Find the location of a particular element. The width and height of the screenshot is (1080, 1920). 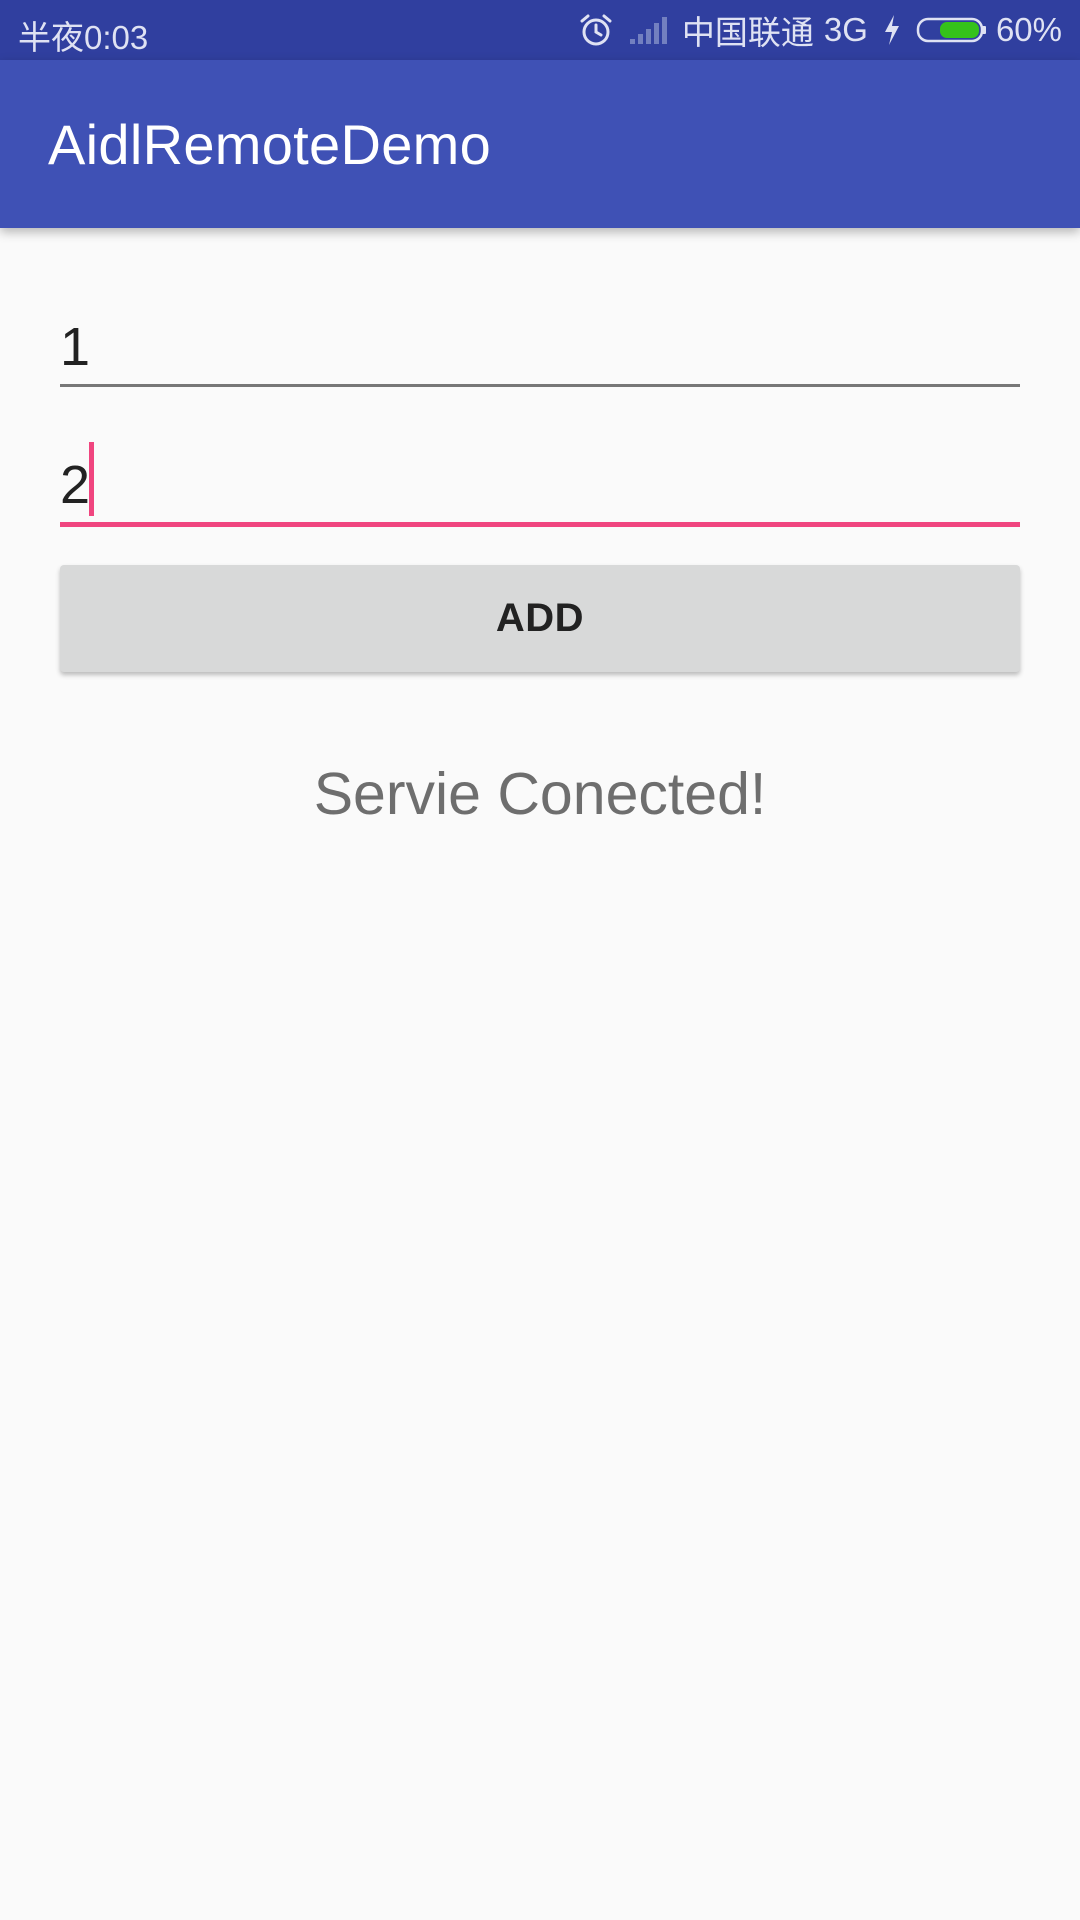

status-icons: 中国联通 3G 60% is located at coordinates (813, 30).